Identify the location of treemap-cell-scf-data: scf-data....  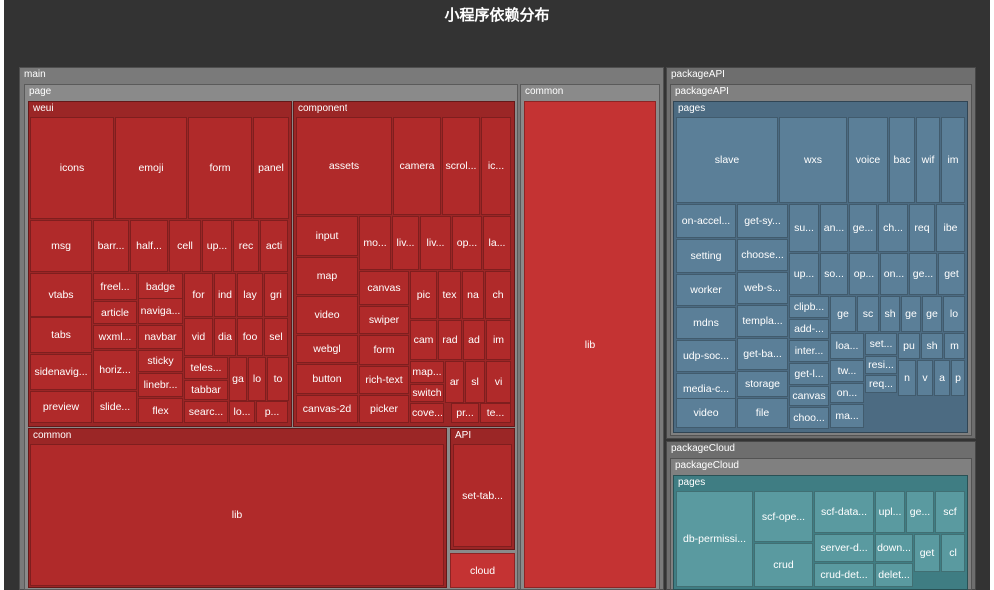
(844, 512).